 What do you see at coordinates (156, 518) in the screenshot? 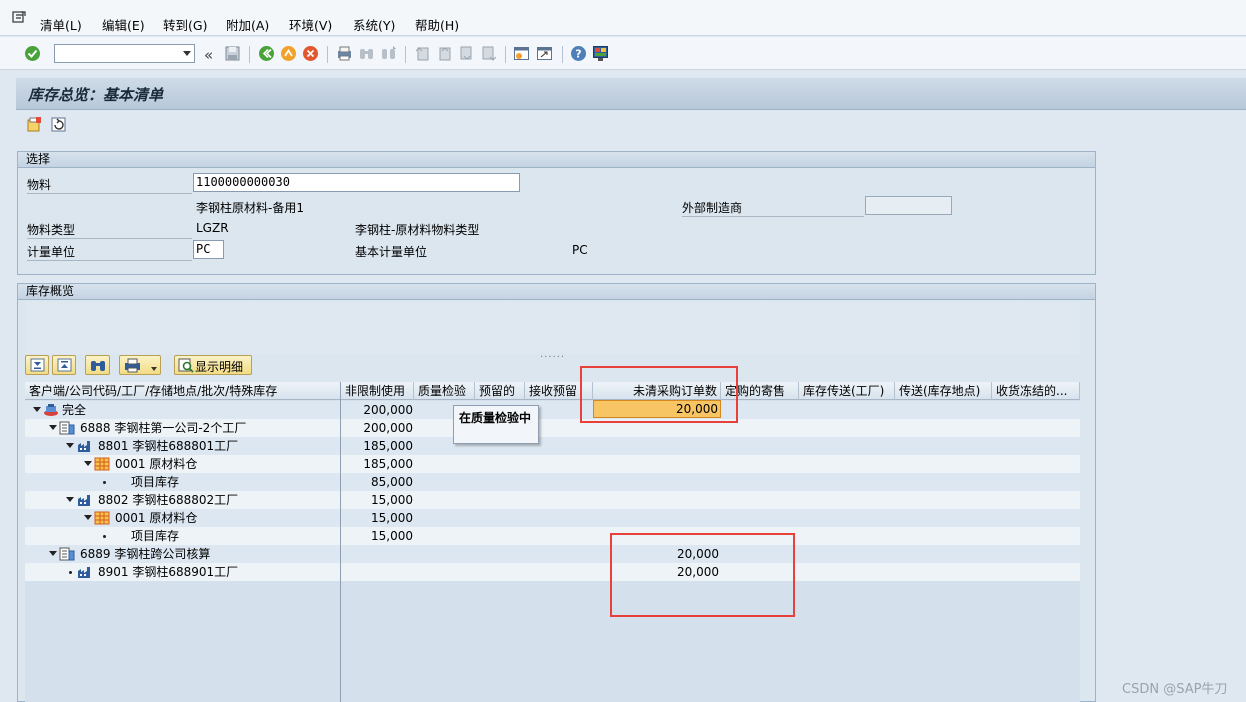
I see `row-label: 0001 原材料仓` at bounding box center [156, 518].